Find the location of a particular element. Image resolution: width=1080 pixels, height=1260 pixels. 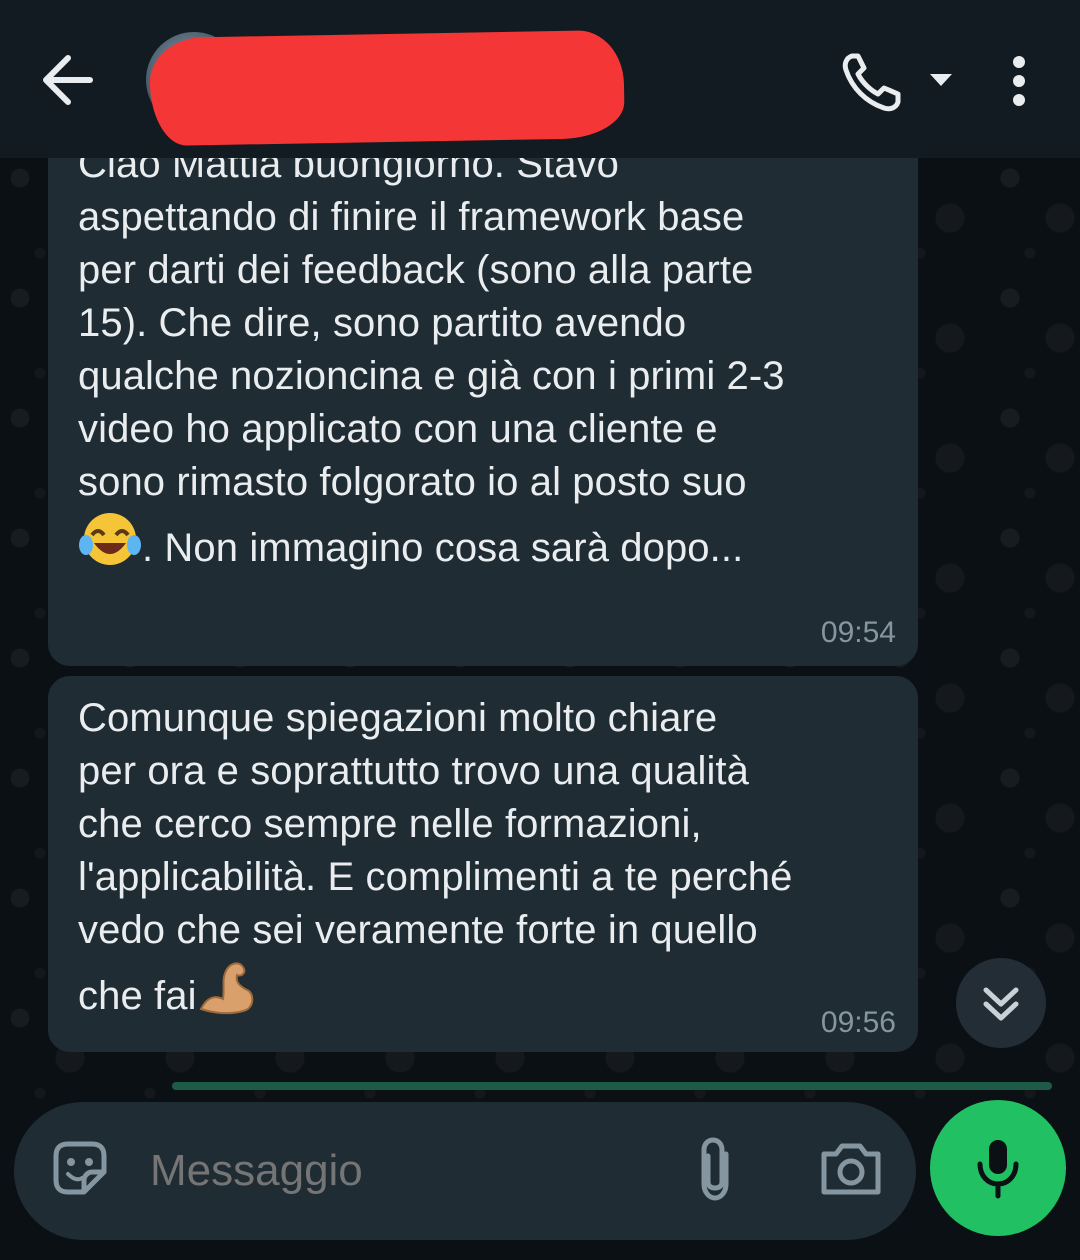

chat-header is located at coordinates (540, 79).